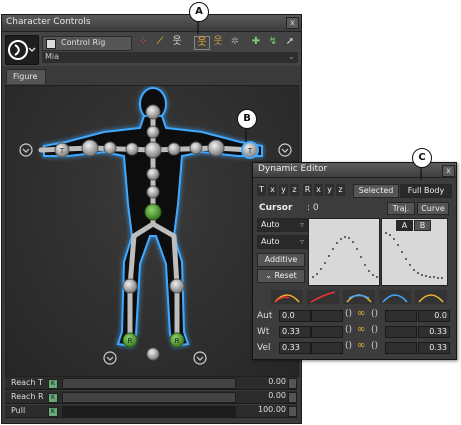  Describe the element at coordinates (422, 158) in the screenshot. I see `callout-c: C` at that location.